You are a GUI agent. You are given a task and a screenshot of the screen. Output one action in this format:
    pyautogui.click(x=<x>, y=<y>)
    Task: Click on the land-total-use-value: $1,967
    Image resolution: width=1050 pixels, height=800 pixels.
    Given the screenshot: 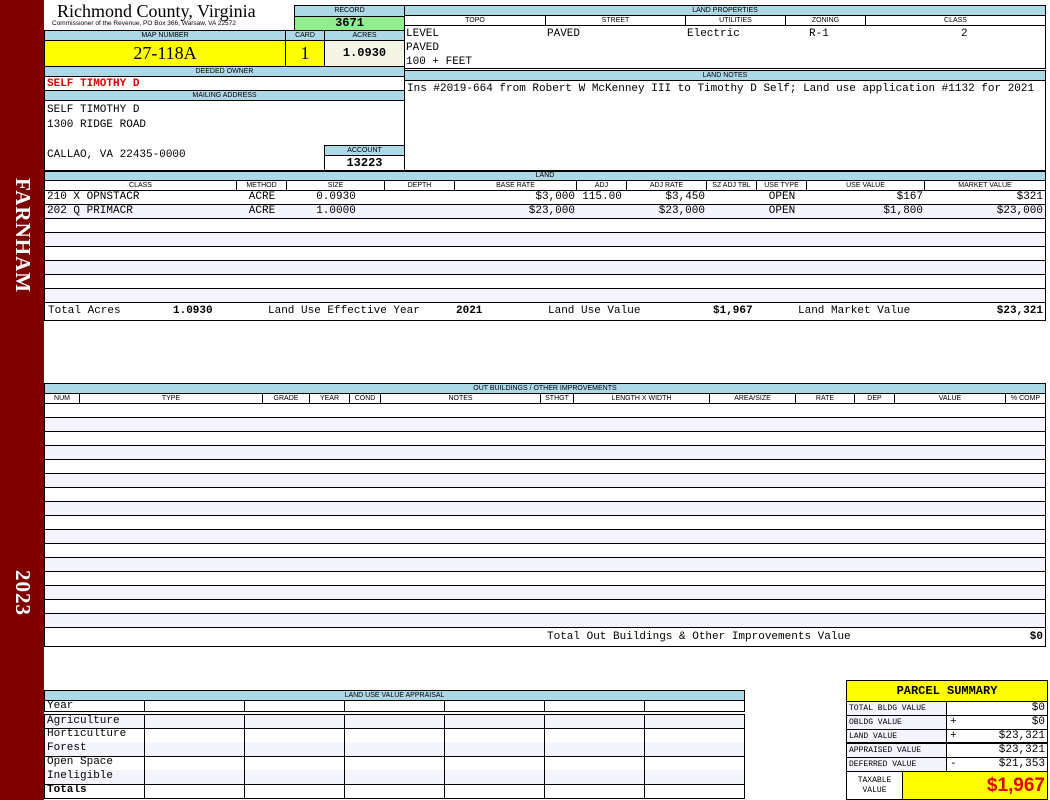 What is the action you would take?
    pyautogui.click(x=733, y=311)
    